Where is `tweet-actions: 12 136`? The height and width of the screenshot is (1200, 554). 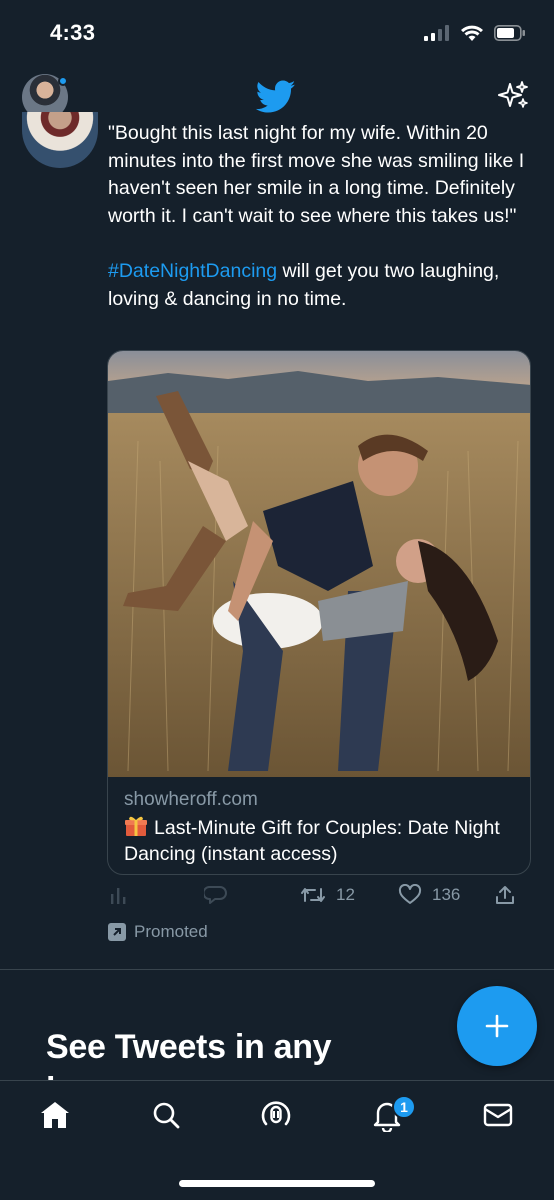 tweet-actions: 12 136 is located at coordinates (318, 900).